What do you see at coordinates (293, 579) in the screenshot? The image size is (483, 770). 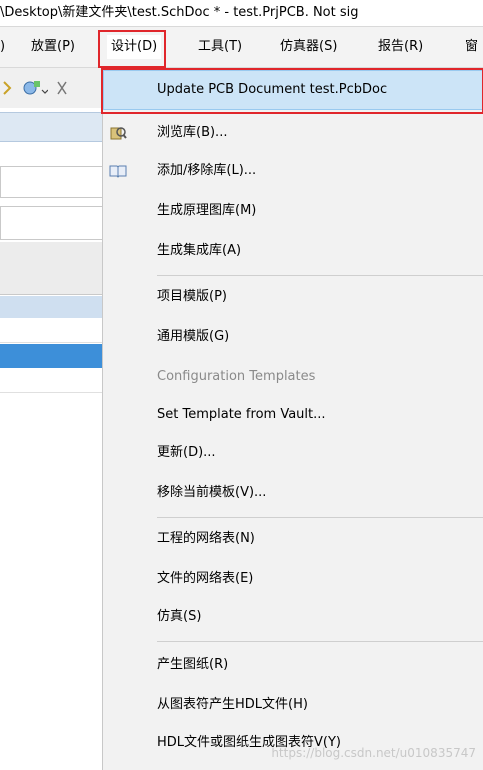 I see `menu-item-document-netlist: 文件的网络表(E)` at bounding box center [293, 579].